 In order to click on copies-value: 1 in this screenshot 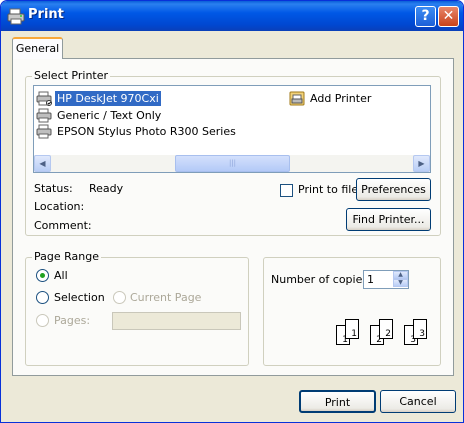, I will do `click(370, 279)`.